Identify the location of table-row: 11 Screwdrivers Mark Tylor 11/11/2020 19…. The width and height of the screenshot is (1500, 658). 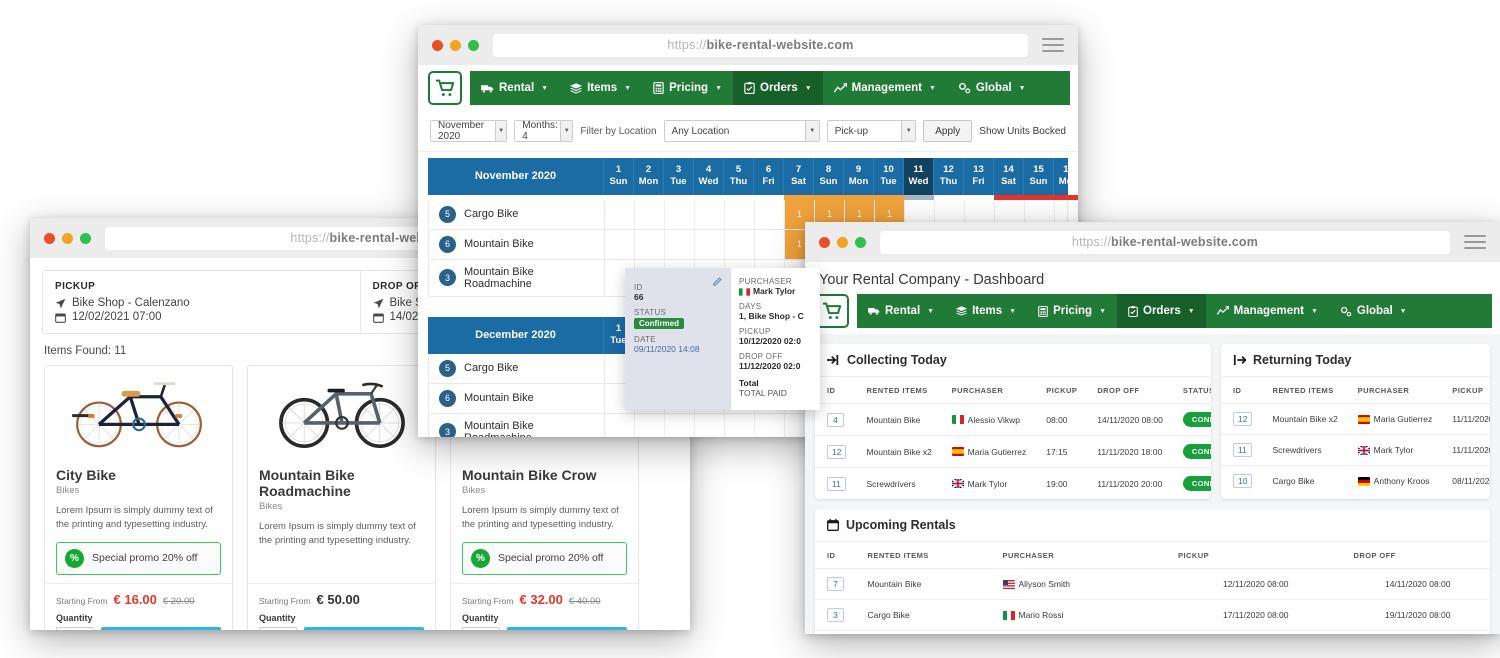
(1355, 450).